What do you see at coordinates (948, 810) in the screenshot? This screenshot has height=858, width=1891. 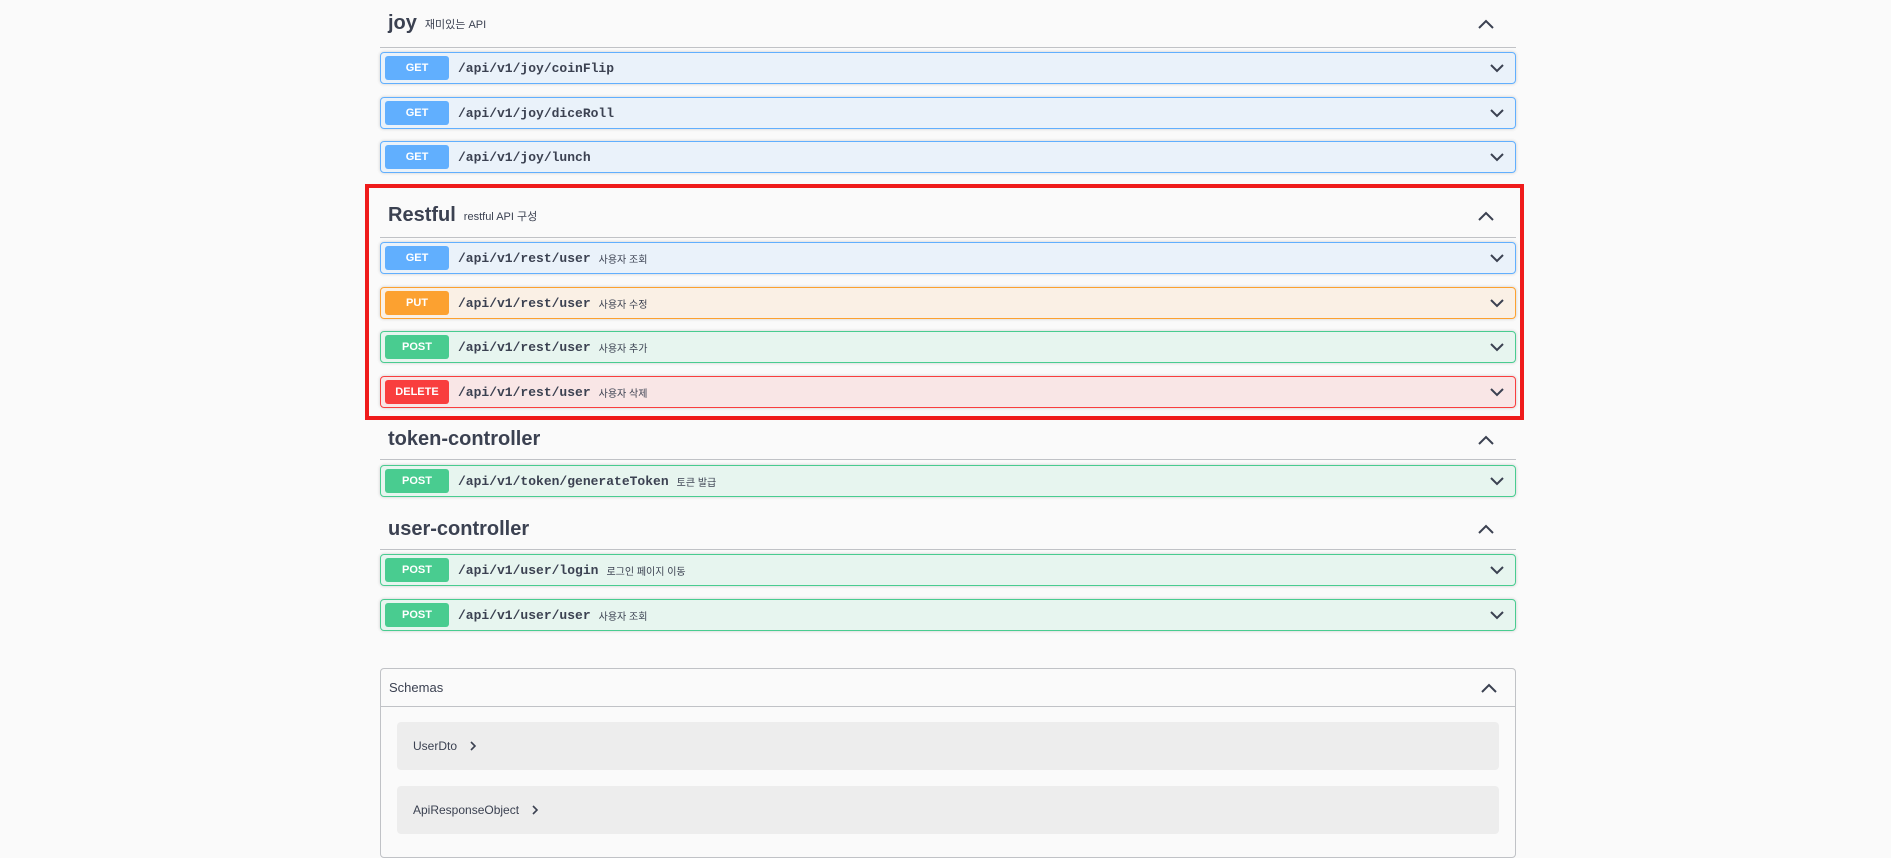 I see `model-apiresponseobject: ApiResponseObject` at bounding box center [948, 810].